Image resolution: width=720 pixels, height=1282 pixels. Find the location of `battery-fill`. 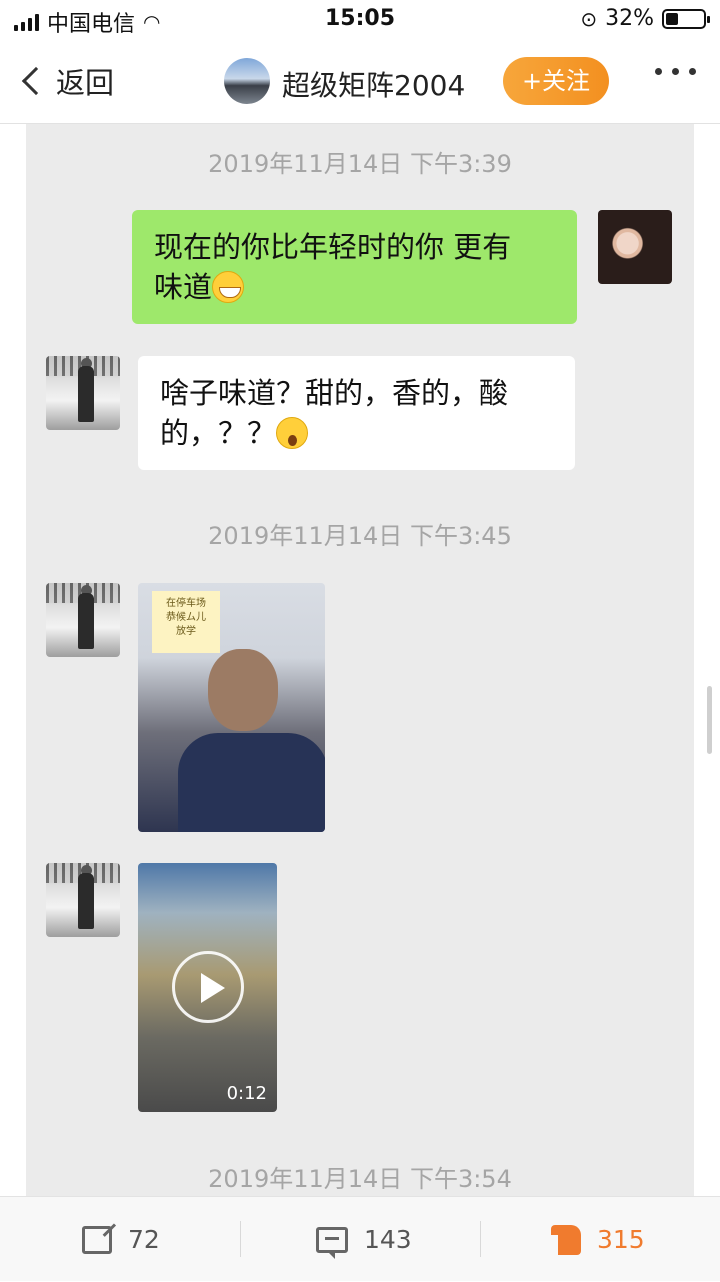

battery-fill is located at coordinates (672, 18).